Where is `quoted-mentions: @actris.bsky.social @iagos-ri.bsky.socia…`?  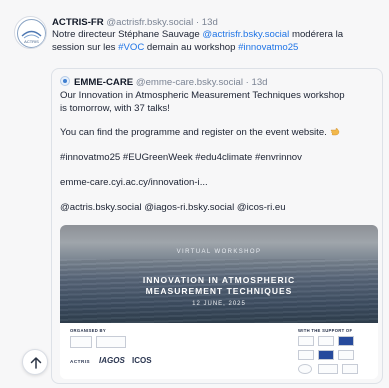
quoted-mentions: @actris.bsky.social @iagos-ri.bsky.socia… is located at coordinates (219, 208).